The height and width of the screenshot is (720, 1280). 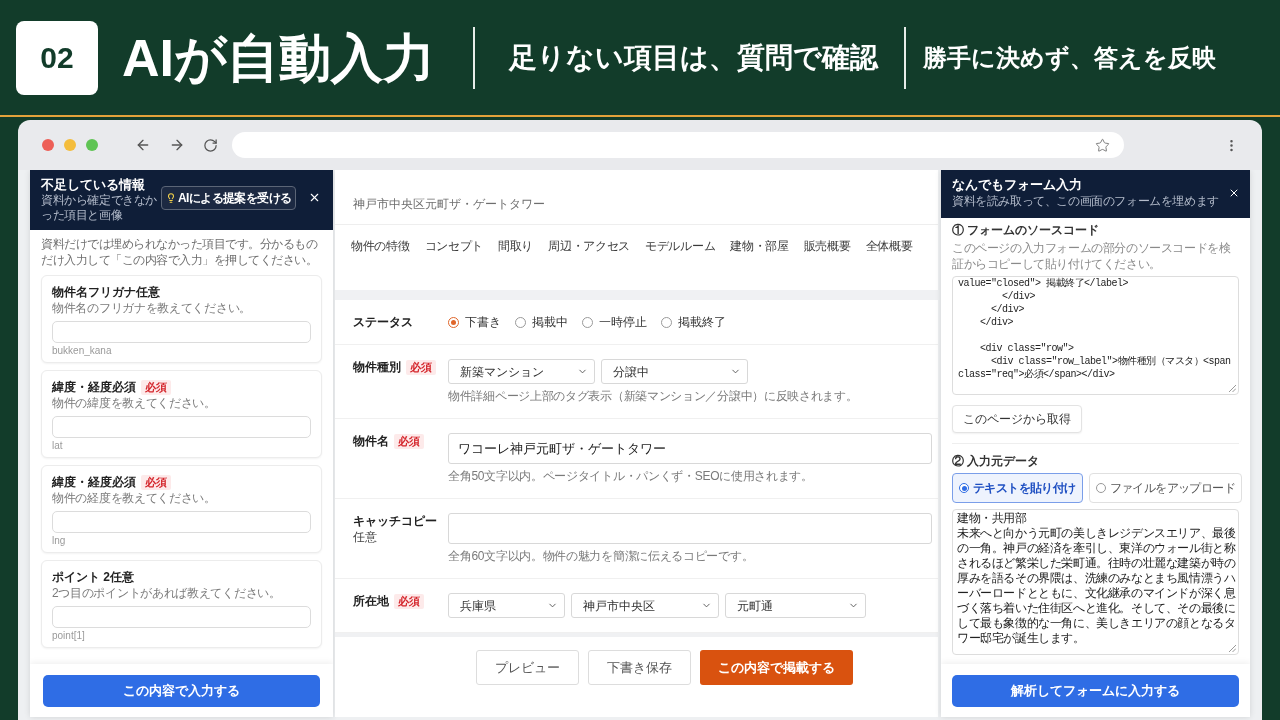 I want to click on panel-subtitle: 資料を読み取って、この画面のフォームを埋めます, so click(x=1085, y=201).